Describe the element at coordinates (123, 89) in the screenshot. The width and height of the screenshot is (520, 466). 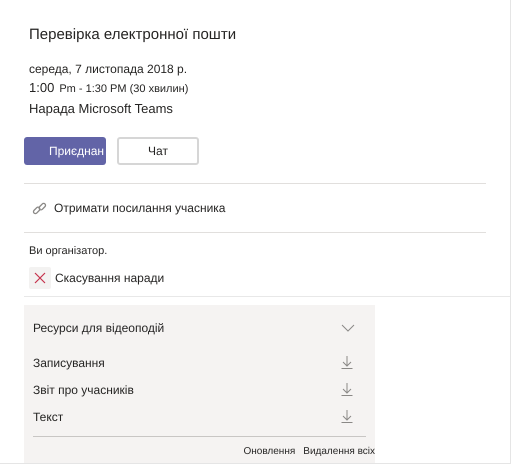
I see `time-range: Pm - 1:30 PM (30 хвилин)` at that location.